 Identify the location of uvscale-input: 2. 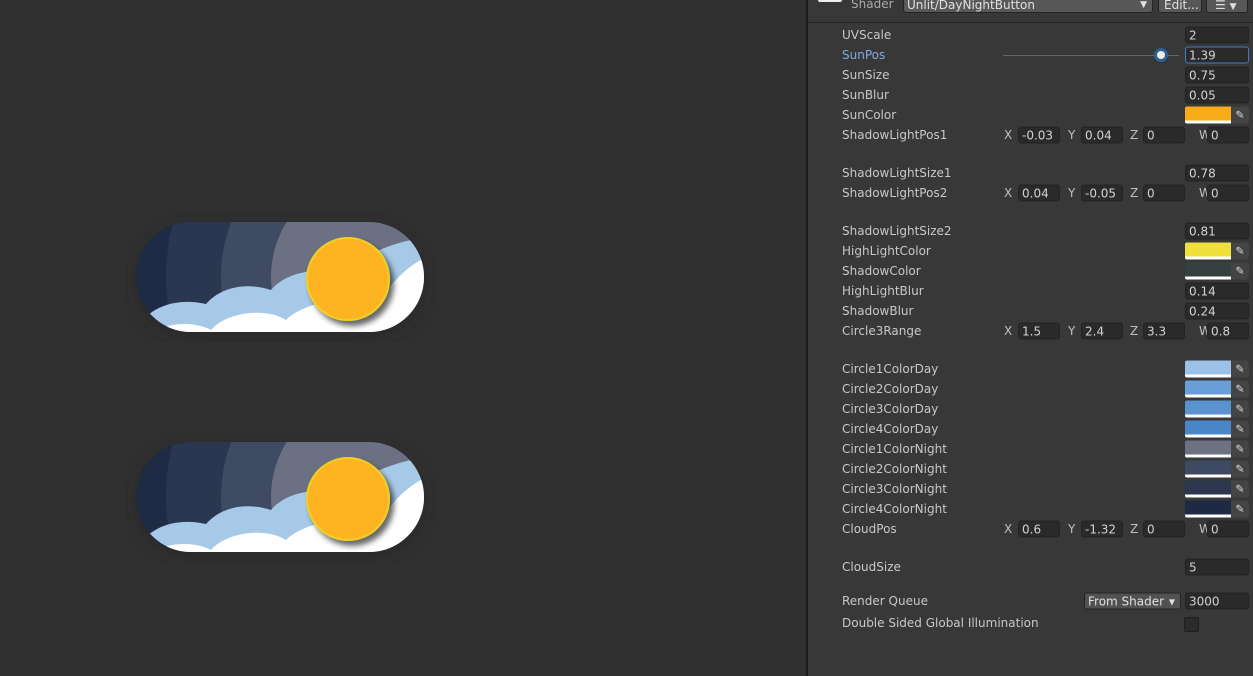
(1217, 35).